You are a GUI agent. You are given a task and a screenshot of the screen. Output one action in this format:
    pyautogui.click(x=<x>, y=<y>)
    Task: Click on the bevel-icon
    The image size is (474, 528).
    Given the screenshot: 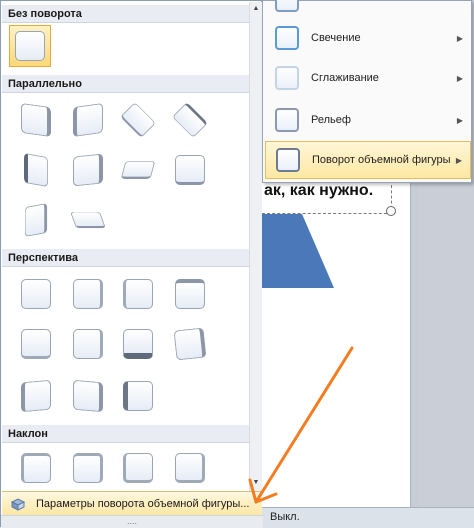 What is the action you would take?
    pyautogui.click(x=287, y=120)
    